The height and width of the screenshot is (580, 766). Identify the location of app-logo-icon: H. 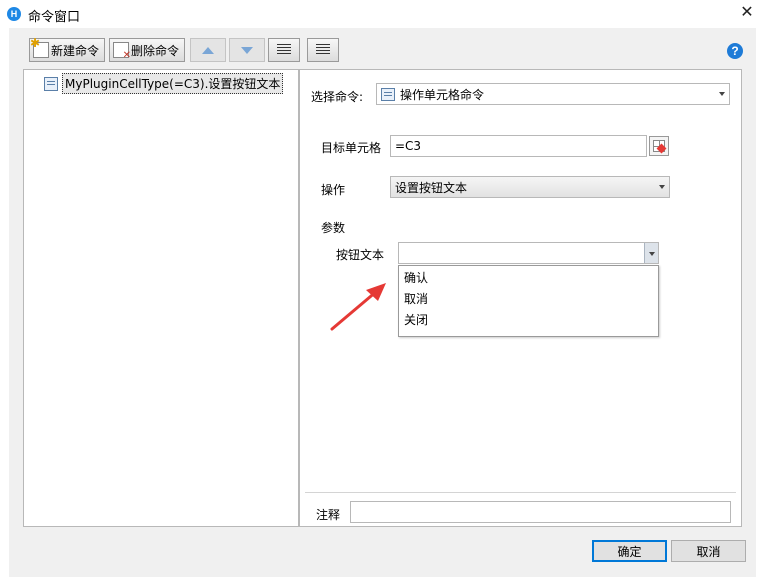
(14, 14).